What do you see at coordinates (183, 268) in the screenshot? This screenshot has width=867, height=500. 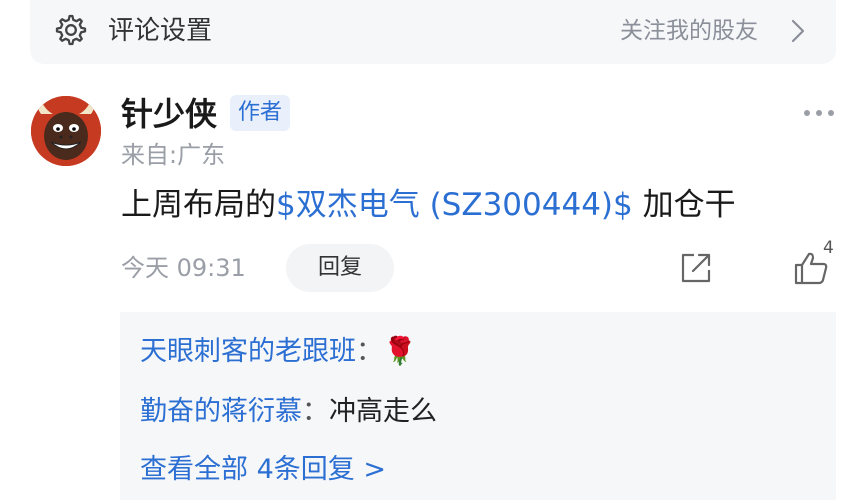 I see `comment-timestamp: 今天 09:31` at bounding box center [183, 268].